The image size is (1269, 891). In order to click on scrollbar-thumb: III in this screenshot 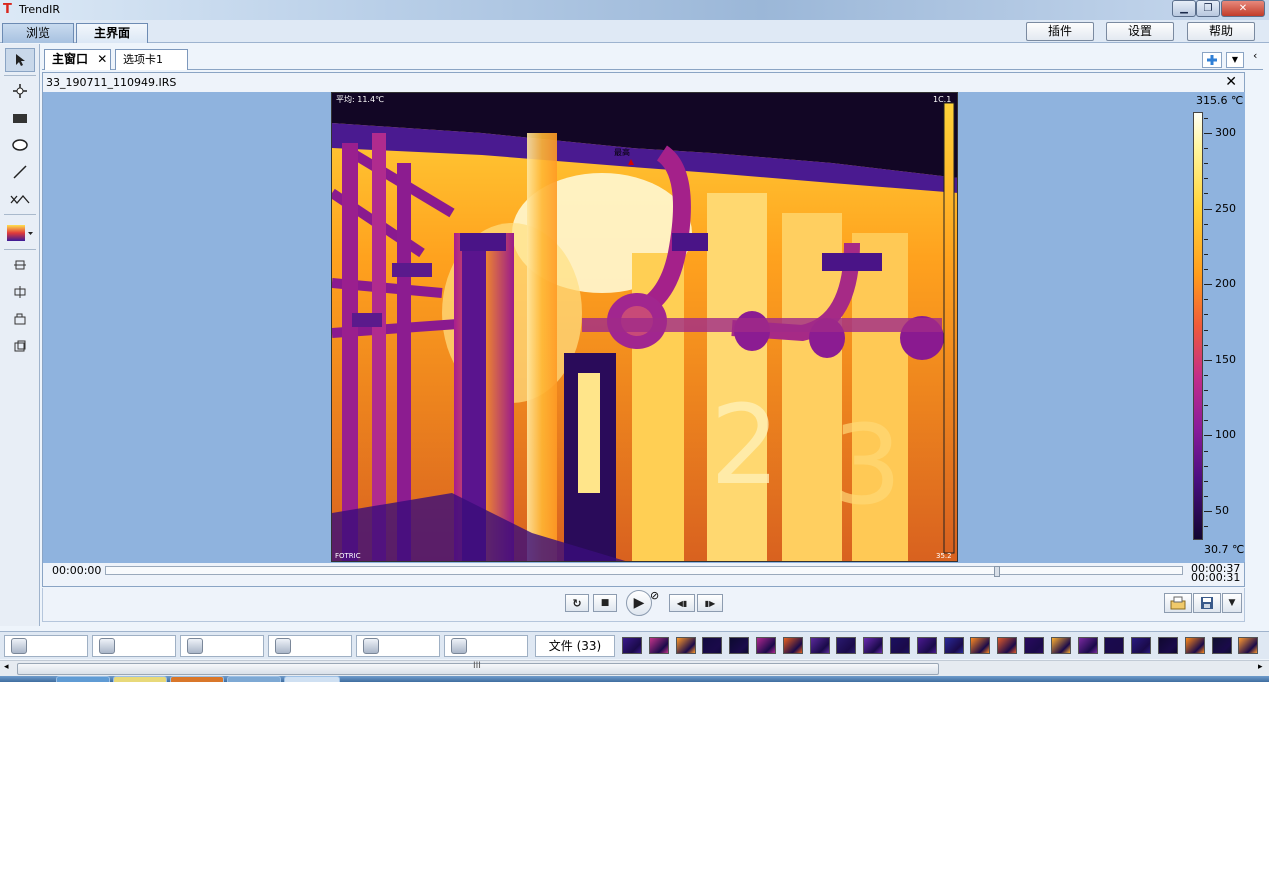, I will do `click(478, 668)`.